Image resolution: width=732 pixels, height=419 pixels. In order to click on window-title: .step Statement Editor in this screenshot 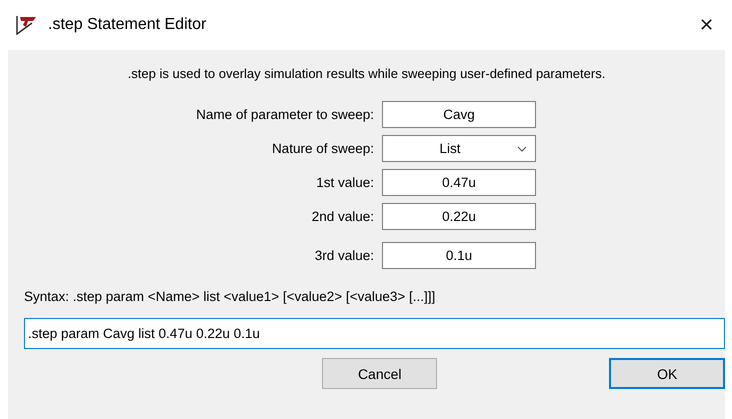, I will do `click(128, 25)`.